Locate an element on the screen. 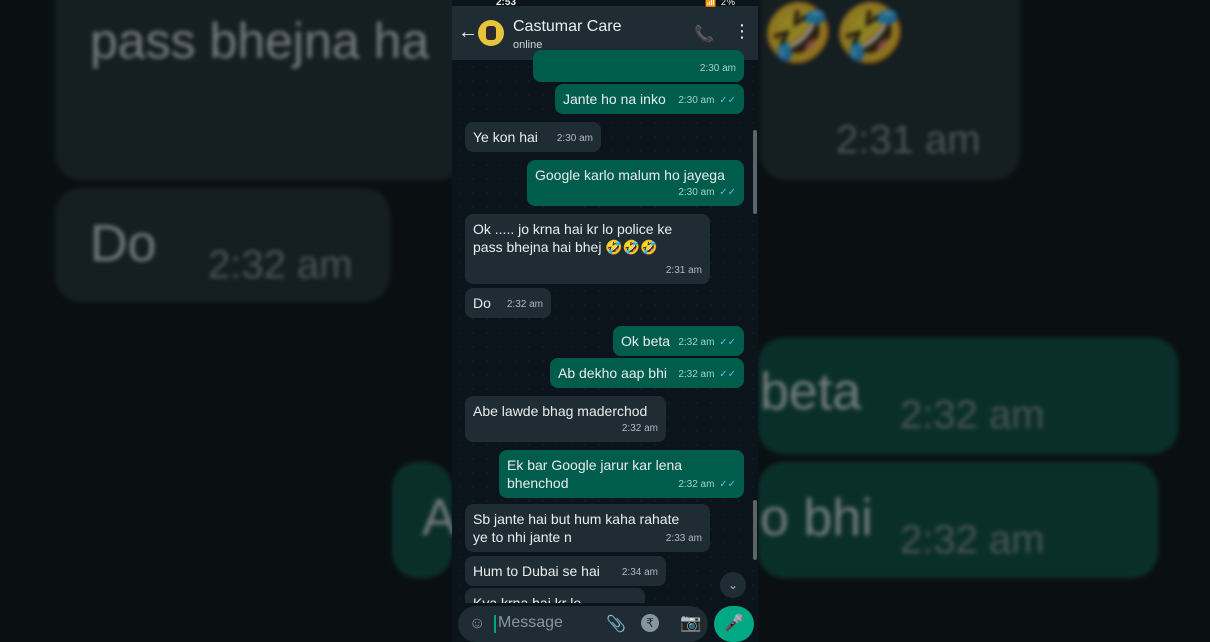  message-text: Ek bar Google jarur kar lena bhenchod is located at coordinates (595, 474).